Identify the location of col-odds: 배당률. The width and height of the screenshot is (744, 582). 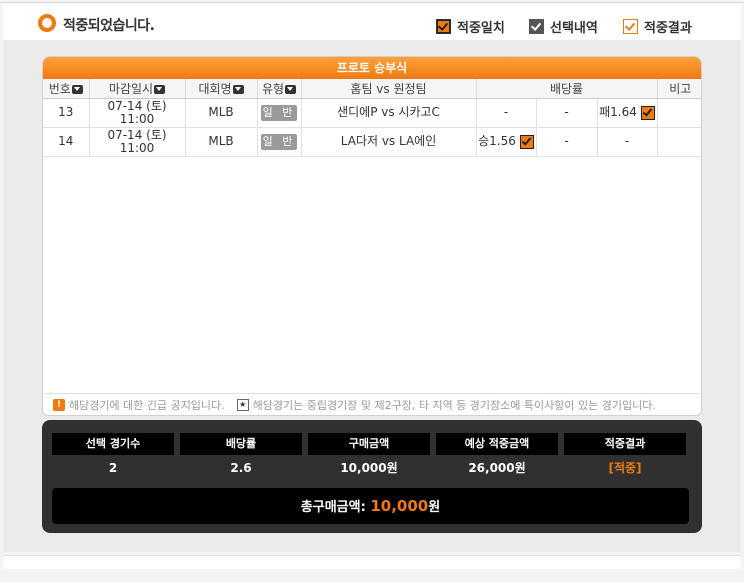
(567, 89).